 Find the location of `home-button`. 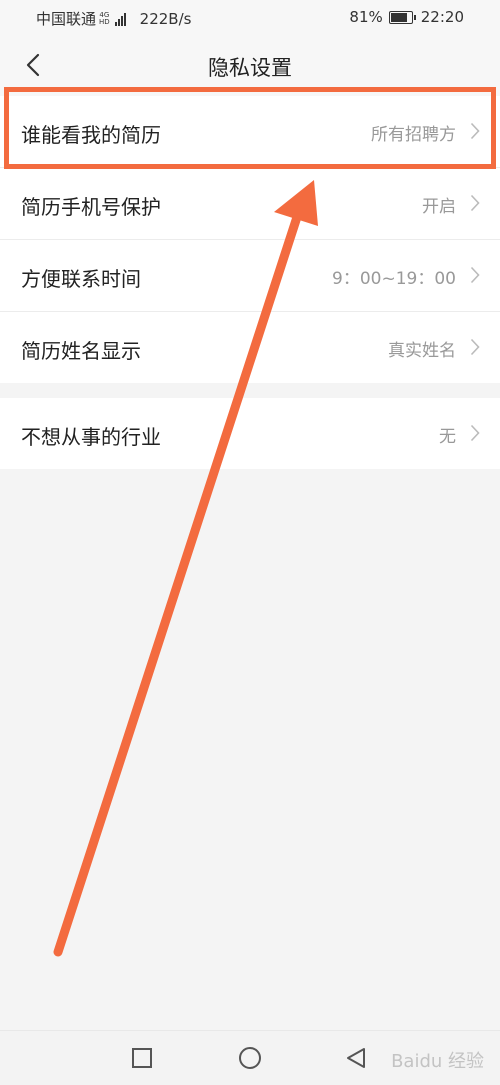

home-button is located at coordinates (250, 1058).